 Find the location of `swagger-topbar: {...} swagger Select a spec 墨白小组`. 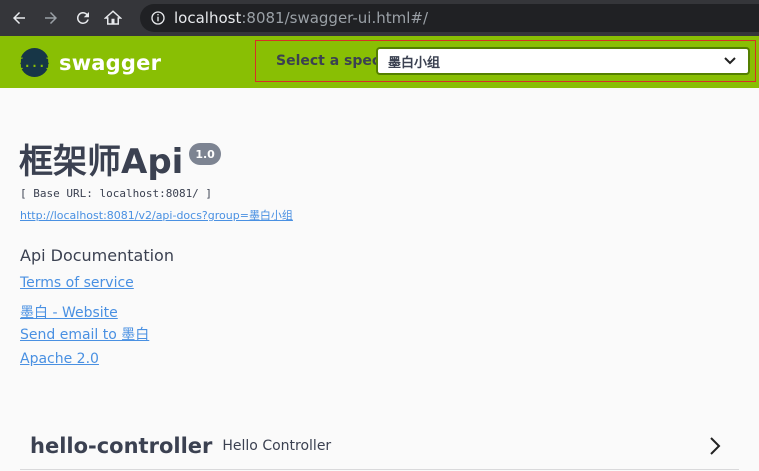

swagger-topbar: {...} swagger Select a spec 墨白小组 is located at coordinates (379, 62).